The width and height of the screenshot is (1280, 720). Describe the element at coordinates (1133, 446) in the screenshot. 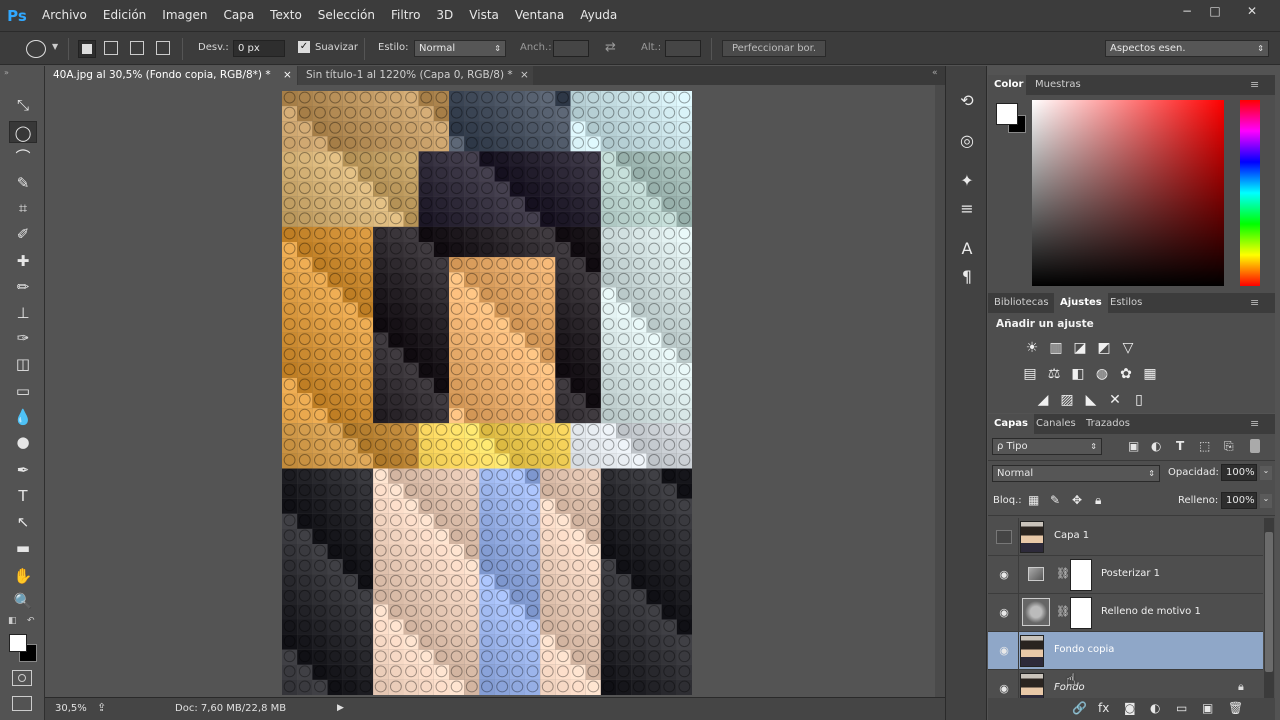

I see `filter-pixel-icon: ▣` at that location.